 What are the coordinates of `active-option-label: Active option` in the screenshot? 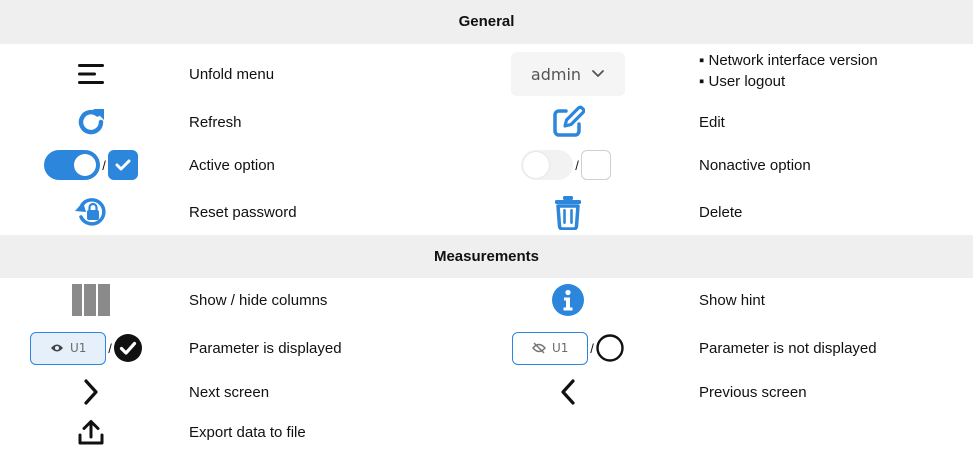 It's located at (232, 165).